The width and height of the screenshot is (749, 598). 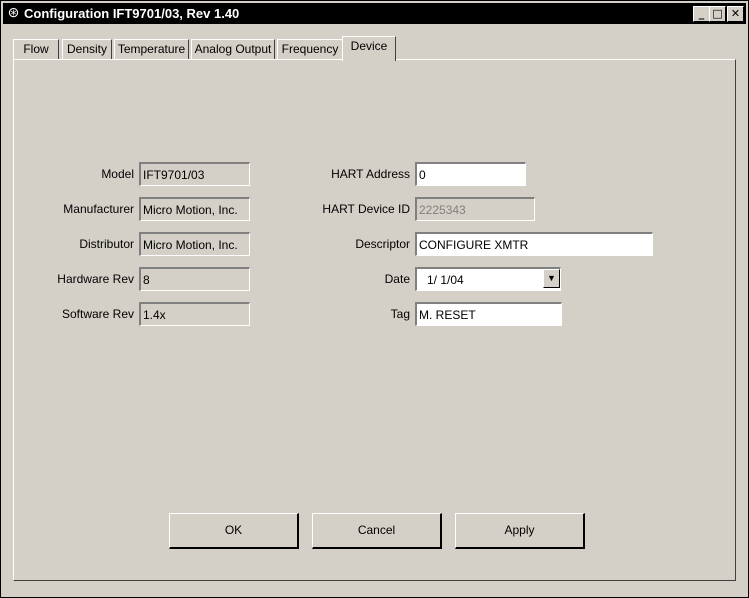 What do you see at coordinates (194, 174) in the screenshot?
I see `model-field: IFT9701/03` at bounding box center [194, 174].